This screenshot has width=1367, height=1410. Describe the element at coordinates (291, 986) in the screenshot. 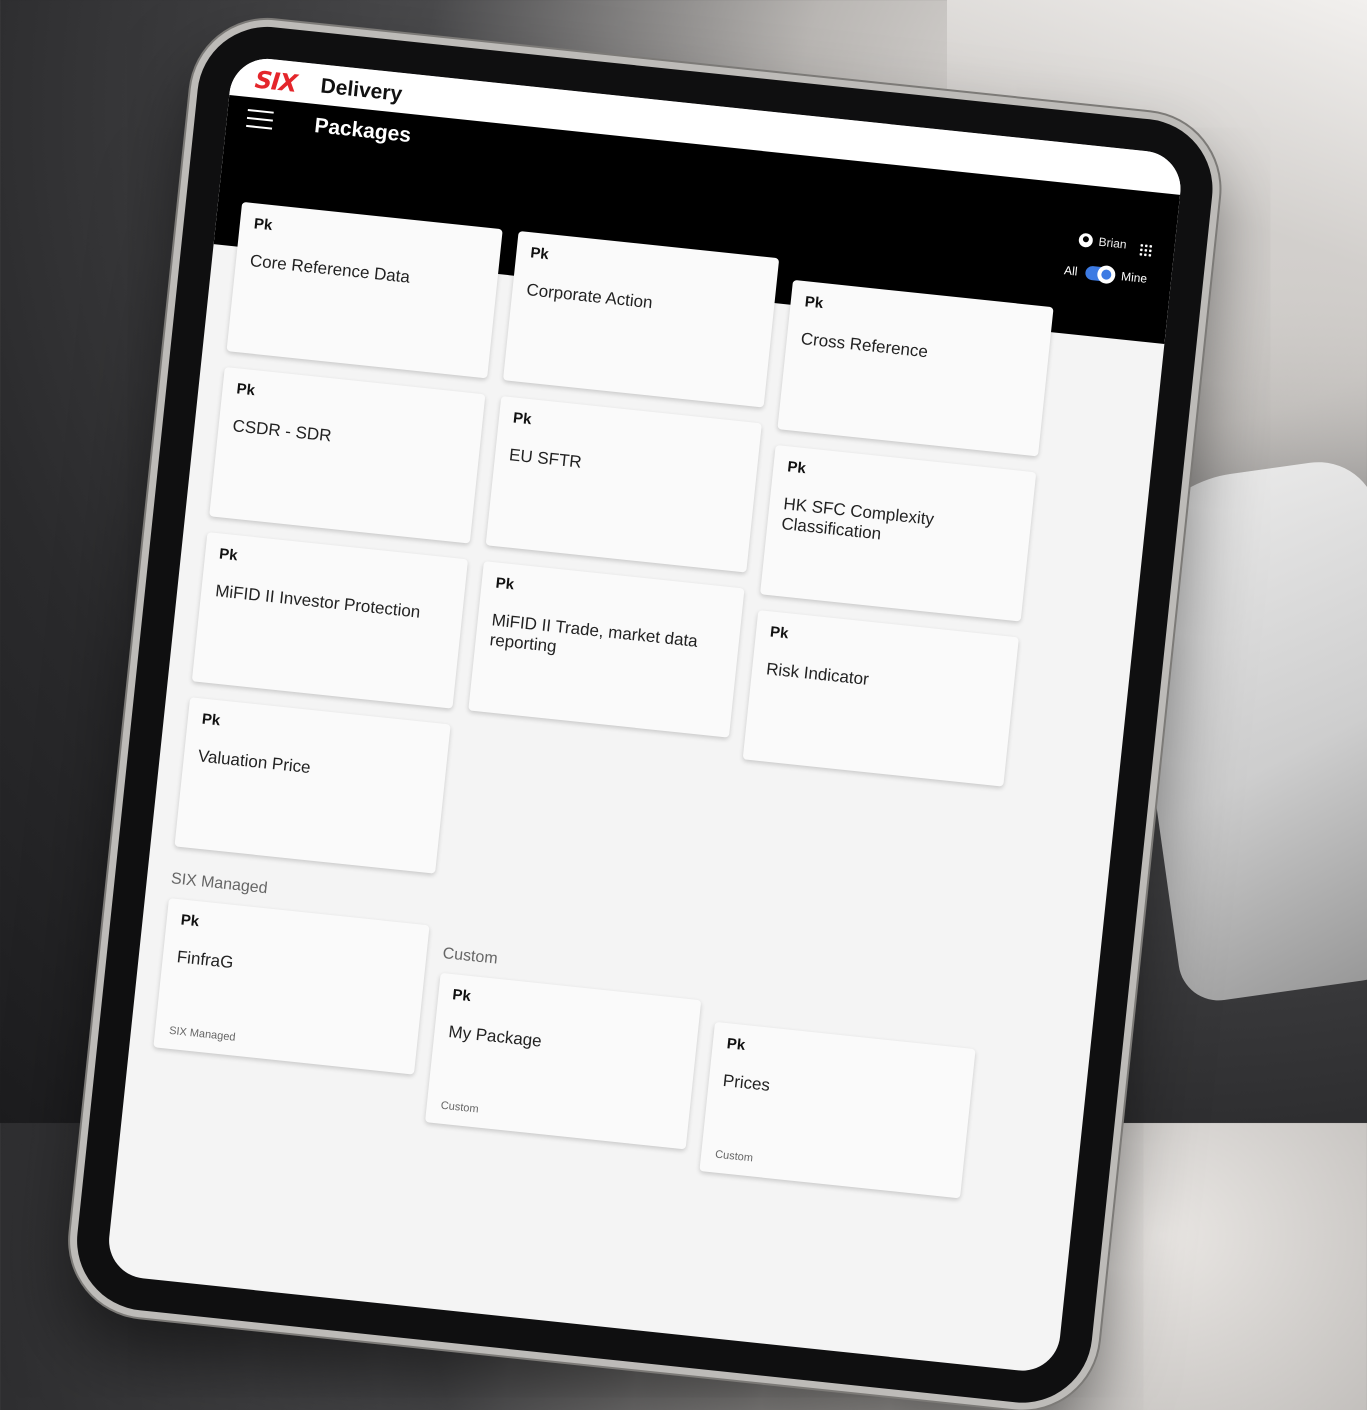

I see `package-card: Pk FinfraG SIX Managed` at that location.